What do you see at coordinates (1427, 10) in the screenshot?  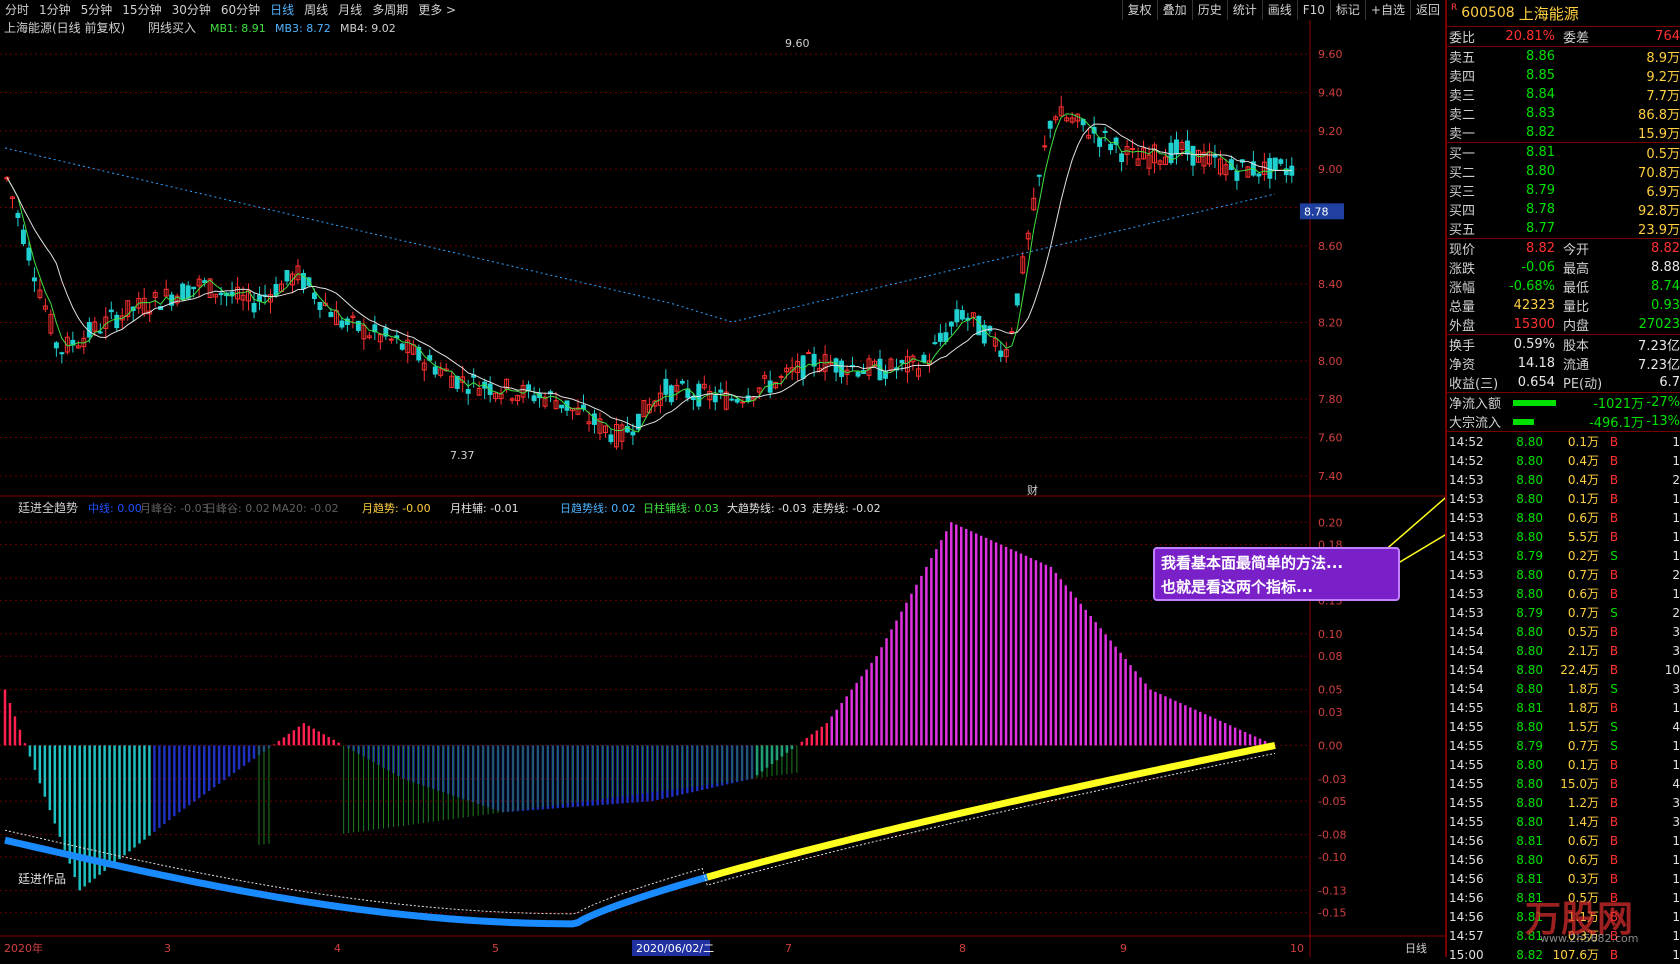 I see `toolbar-button-8: 返回` at bounding box center [1427, 10].